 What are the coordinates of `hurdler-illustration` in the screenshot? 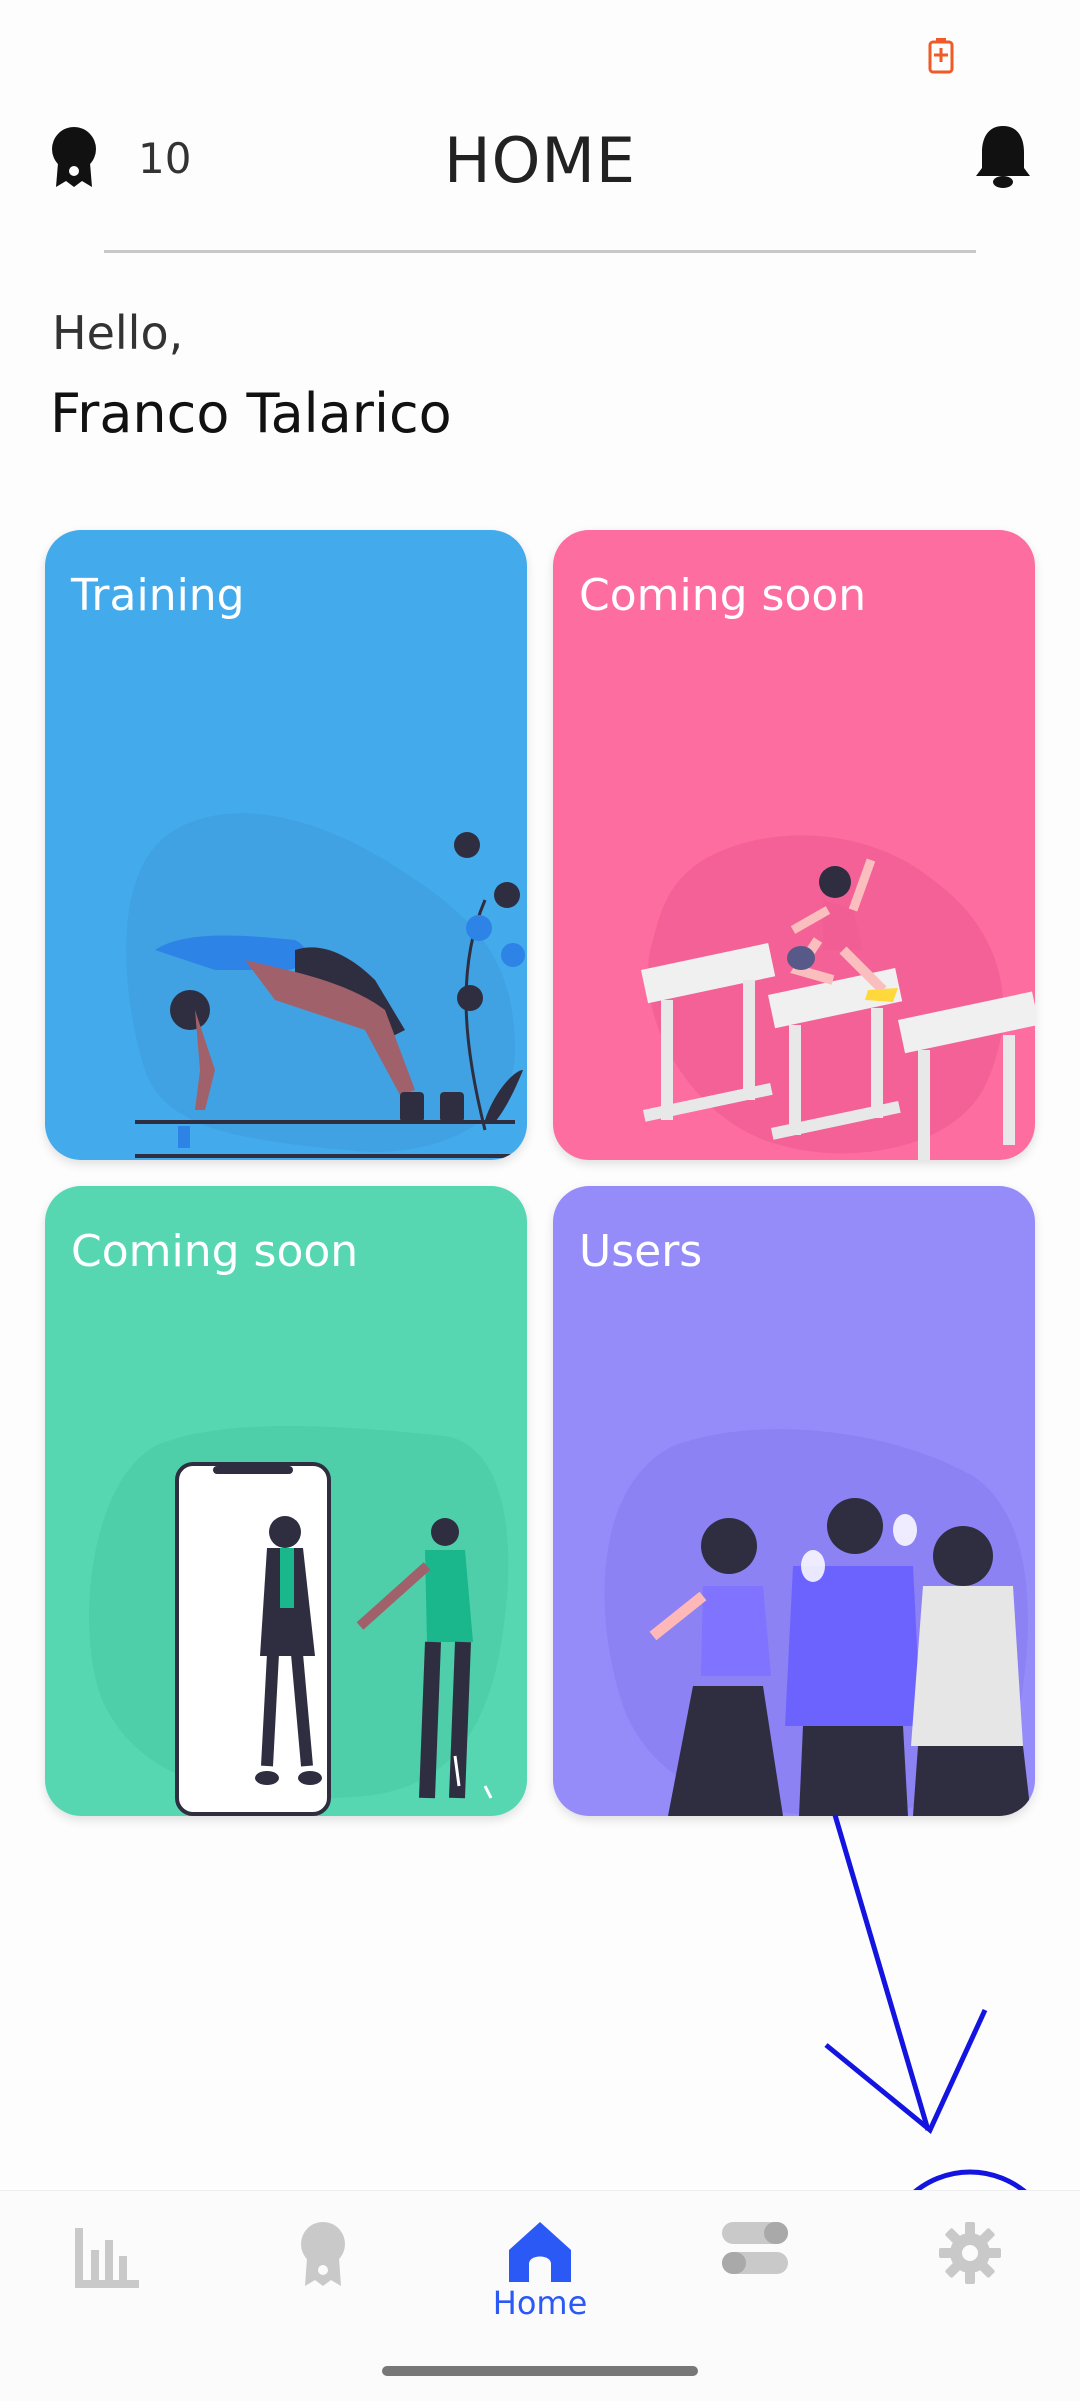 It's located at (837, 997).